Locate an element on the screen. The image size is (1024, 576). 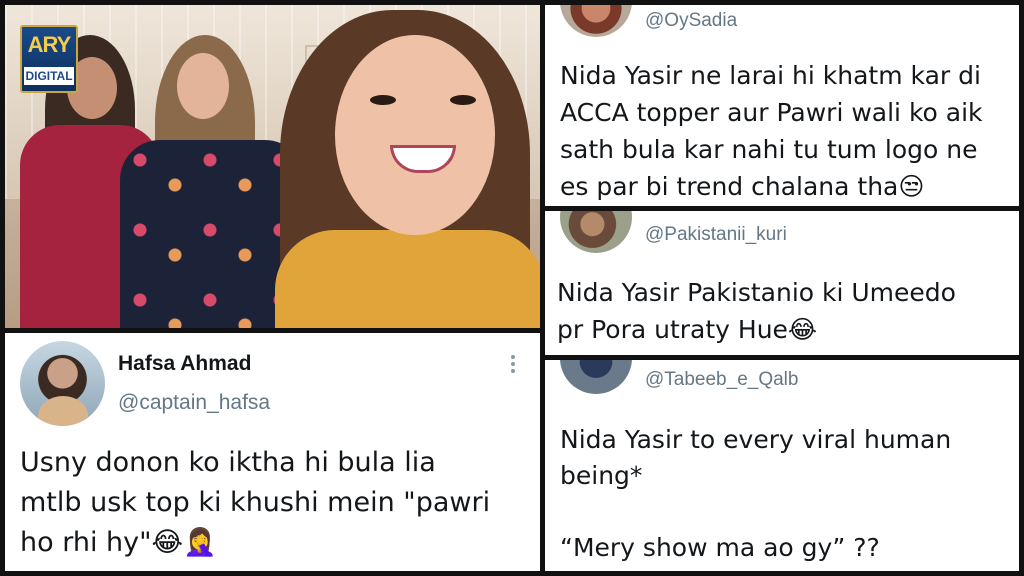
foreground-guest-face is located at coordinates (415, 135).